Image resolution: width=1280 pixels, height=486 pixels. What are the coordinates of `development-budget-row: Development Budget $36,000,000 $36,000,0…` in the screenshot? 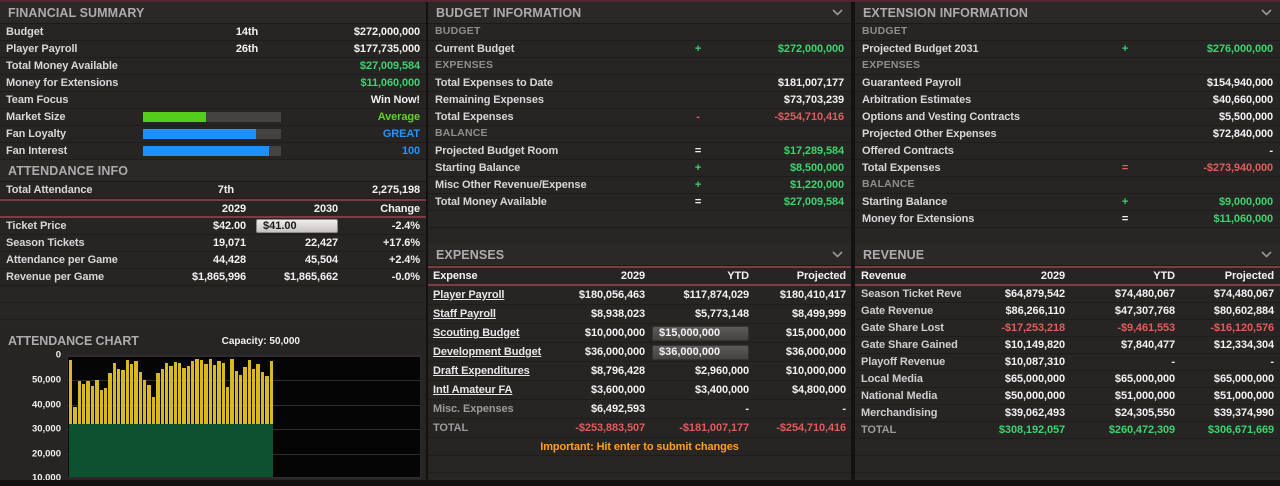 It's located at (639, 352).